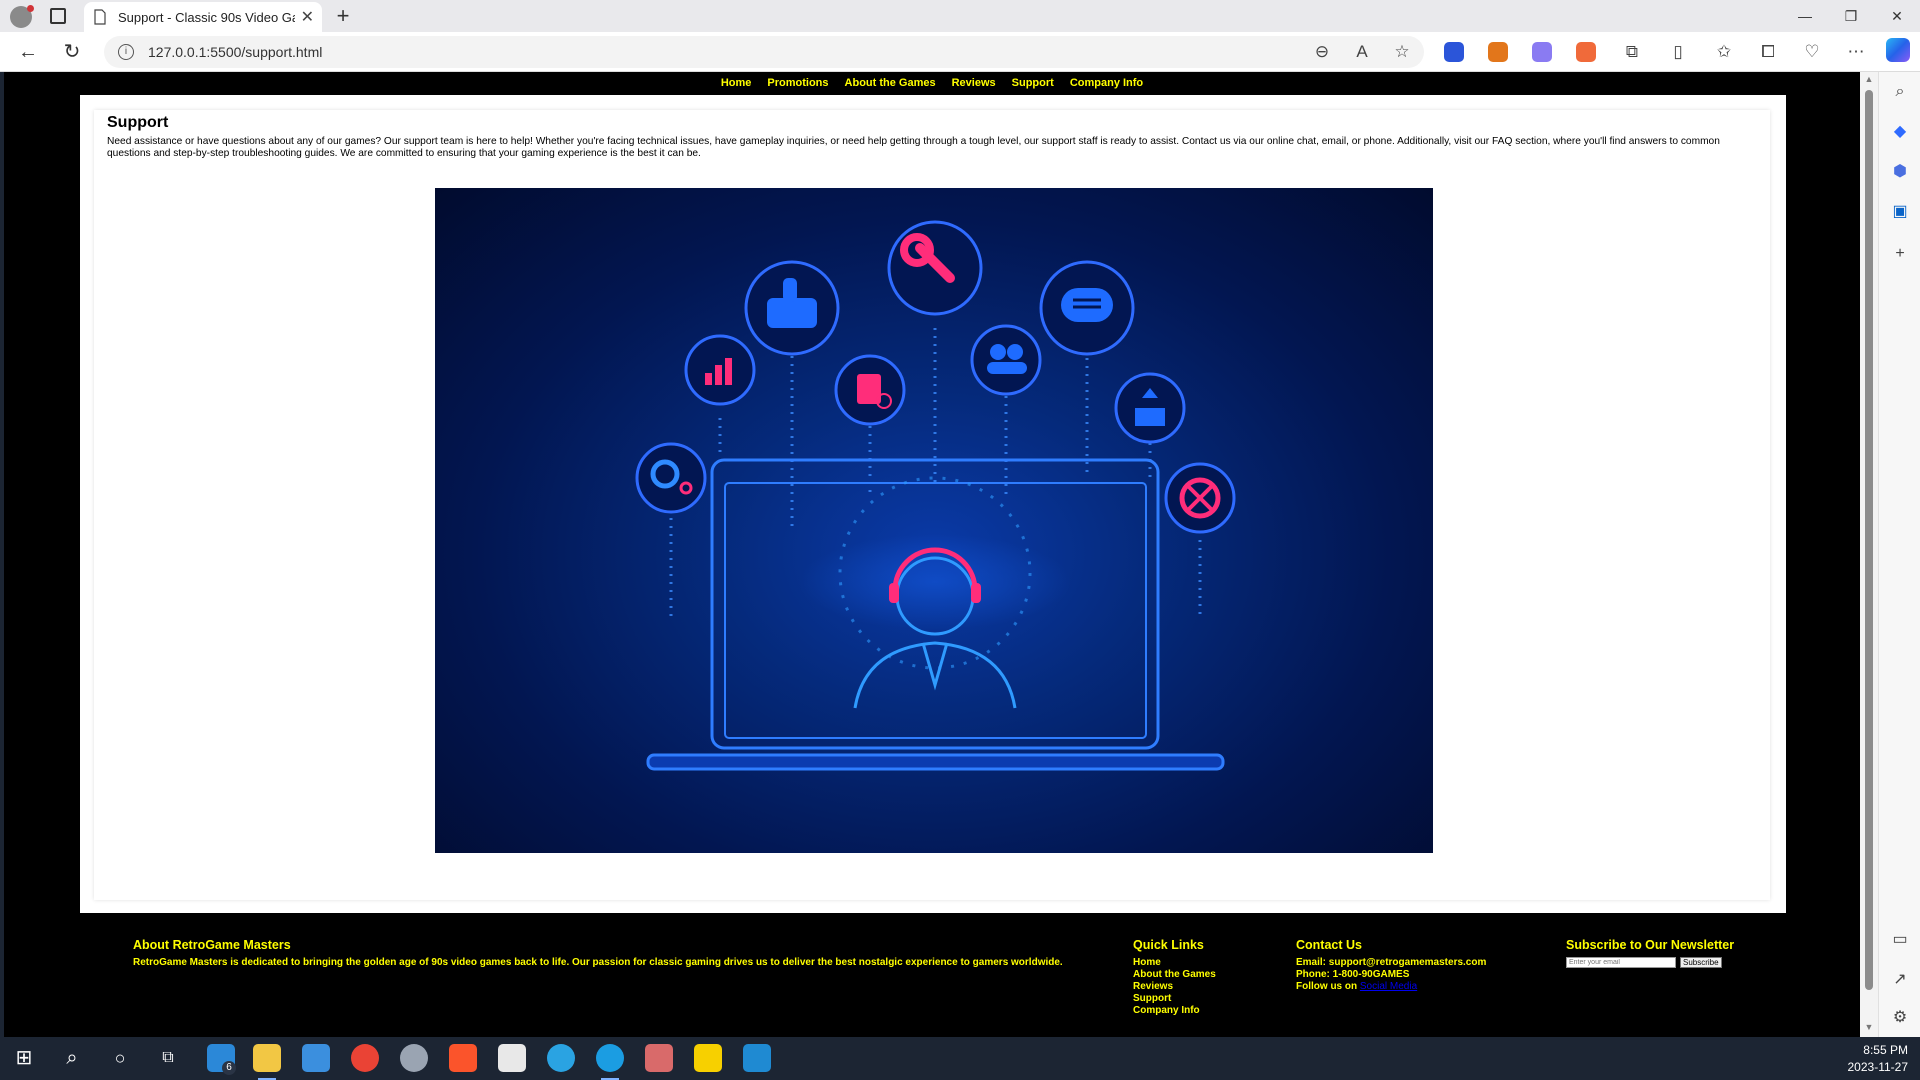 The height and width of the screenshot is (1080, 1920). I want to click on footer-link-home: Home, so click(1147, 962).